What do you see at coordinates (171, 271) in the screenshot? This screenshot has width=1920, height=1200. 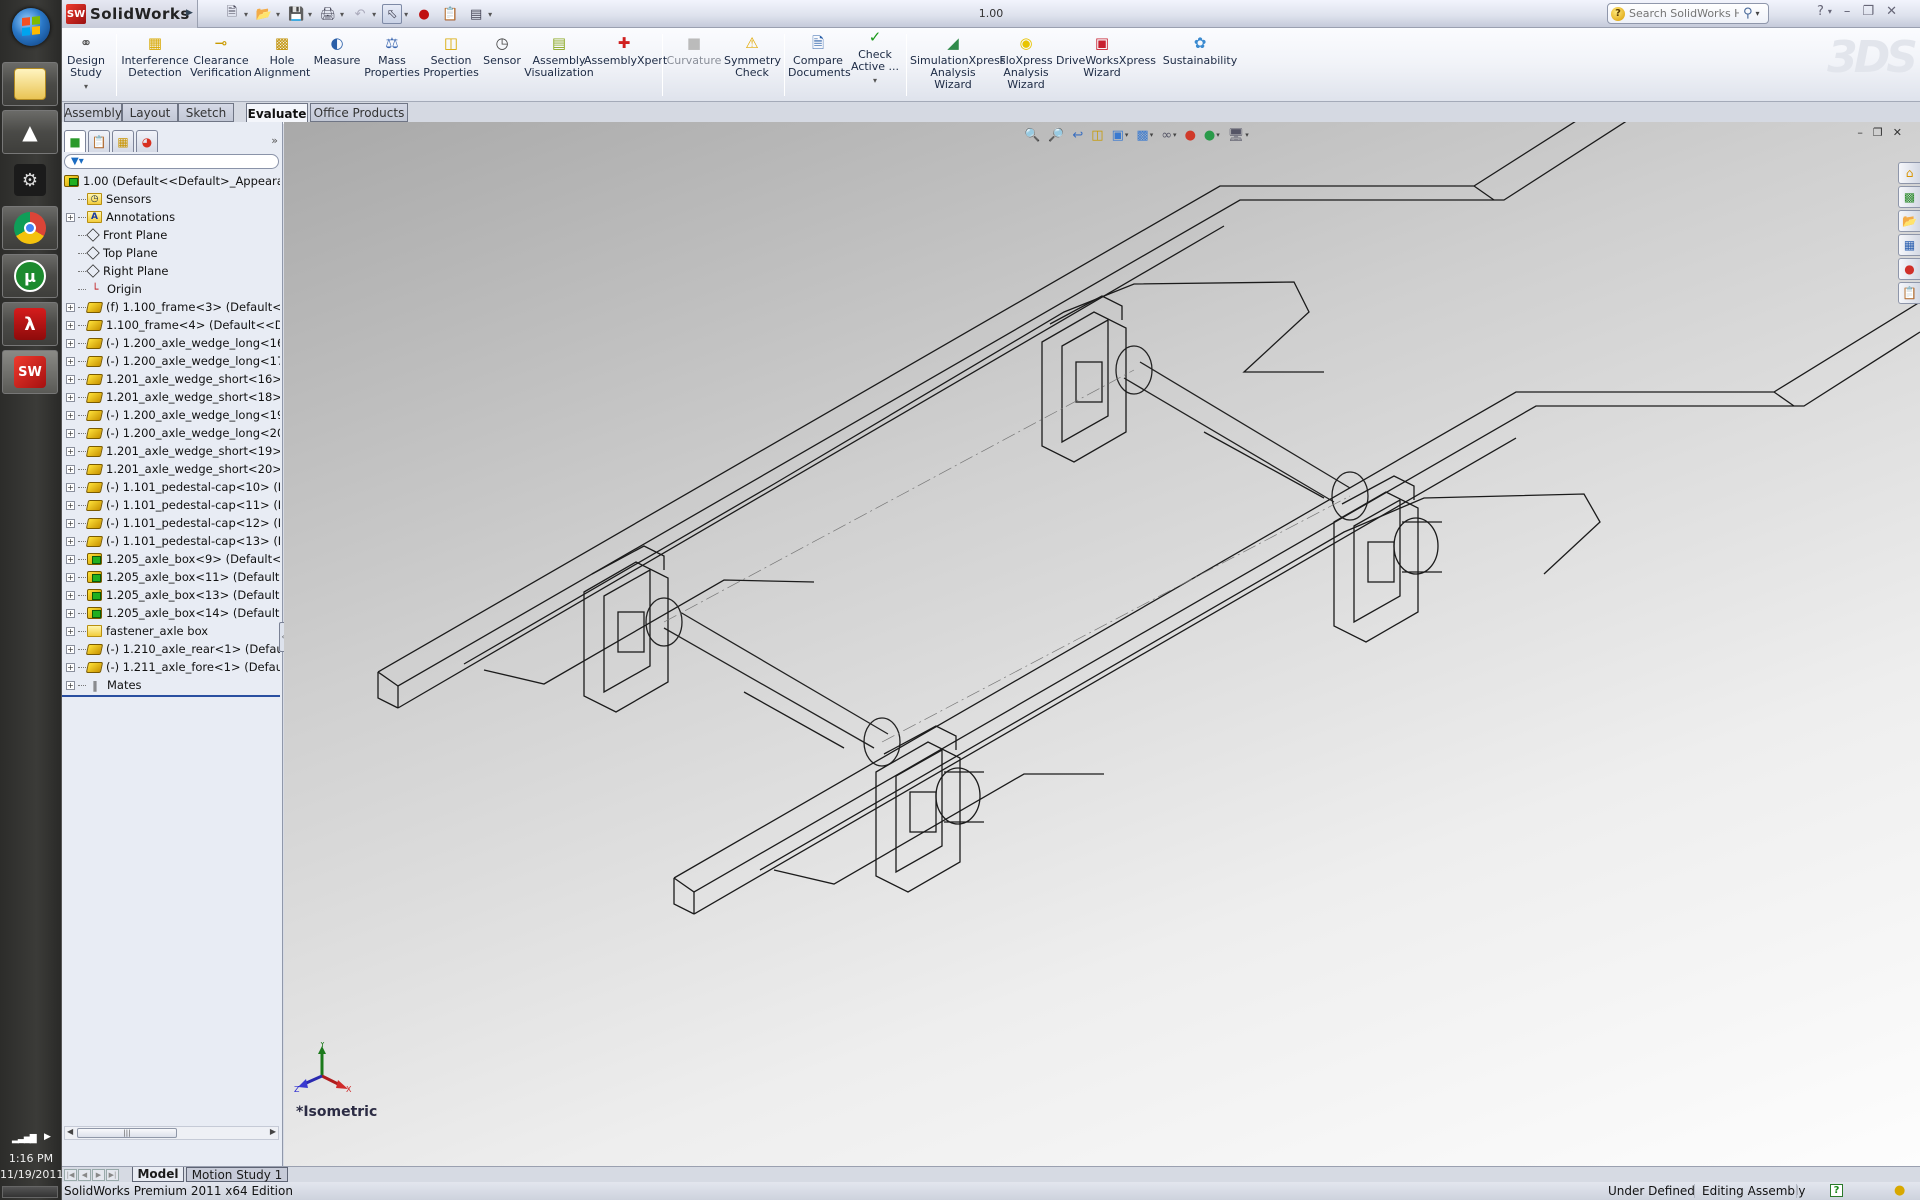 I see `tree-node: Right Plane` at bounding box center [171, 271].